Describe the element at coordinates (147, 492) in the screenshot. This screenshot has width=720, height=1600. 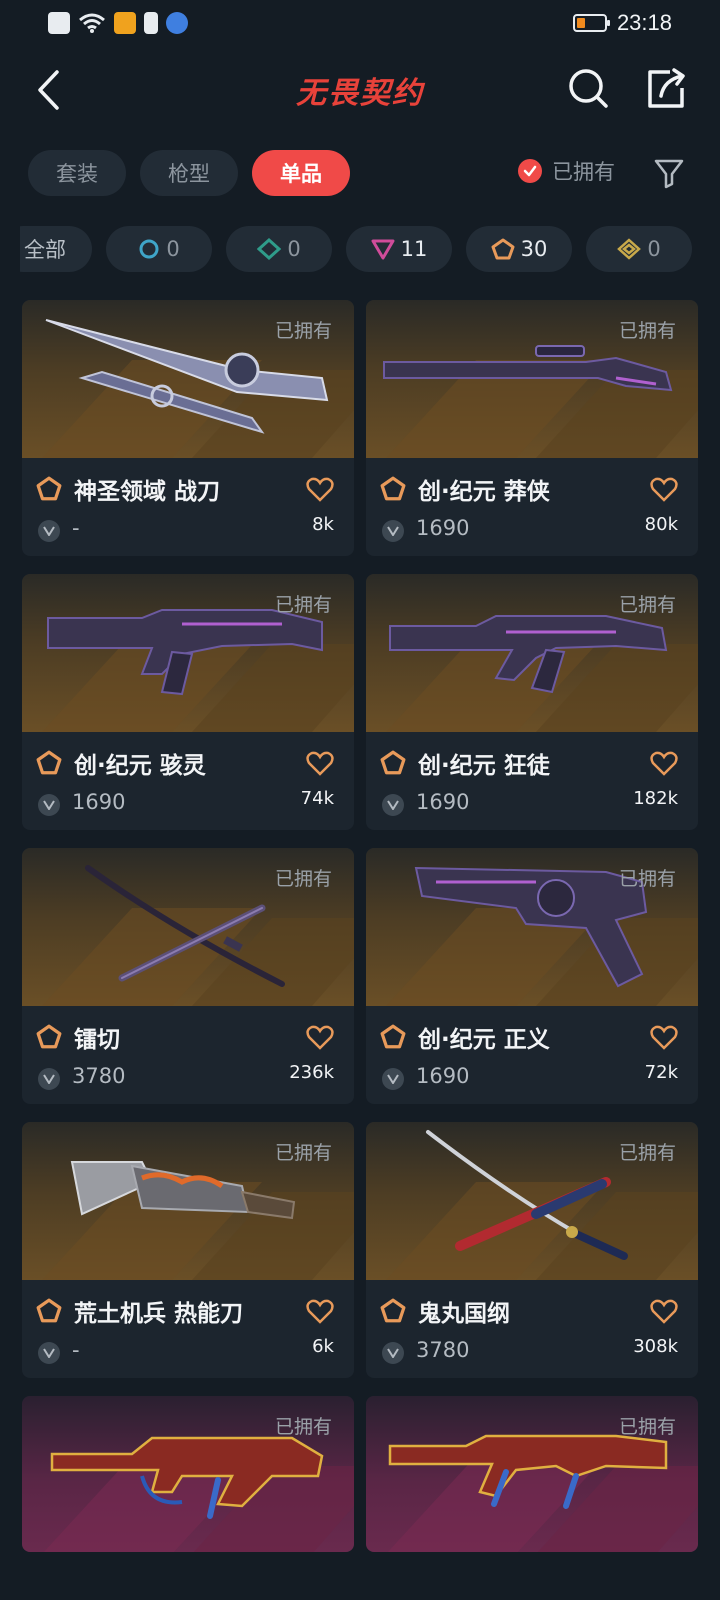
I see `item-name: 神圣领域 战刀` at that location.